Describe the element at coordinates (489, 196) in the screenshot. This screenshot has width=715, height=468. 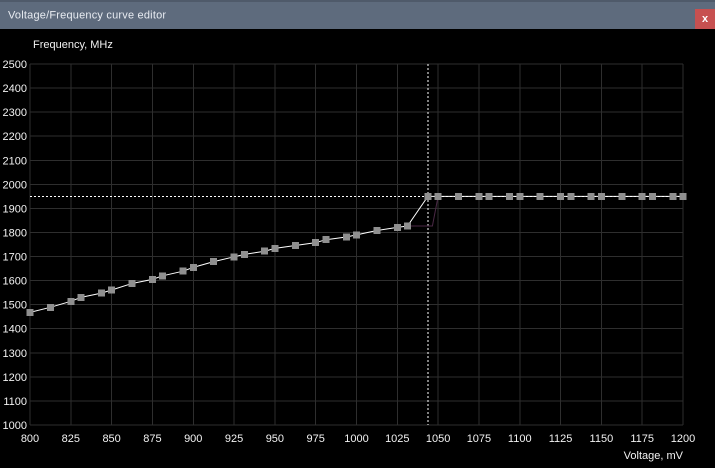
I see `curve-point-1081.25mV` at that location.